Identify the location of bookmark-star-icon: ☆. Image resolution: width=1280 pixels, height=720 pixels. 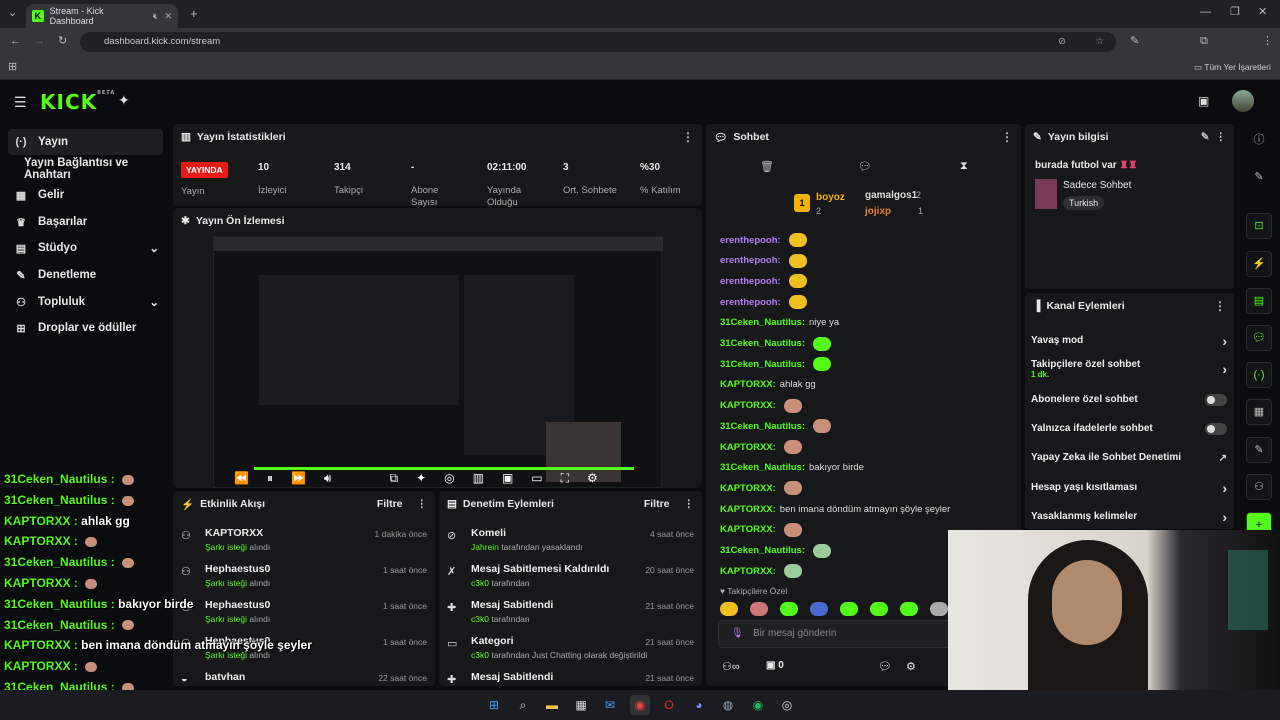
(1099, 42).